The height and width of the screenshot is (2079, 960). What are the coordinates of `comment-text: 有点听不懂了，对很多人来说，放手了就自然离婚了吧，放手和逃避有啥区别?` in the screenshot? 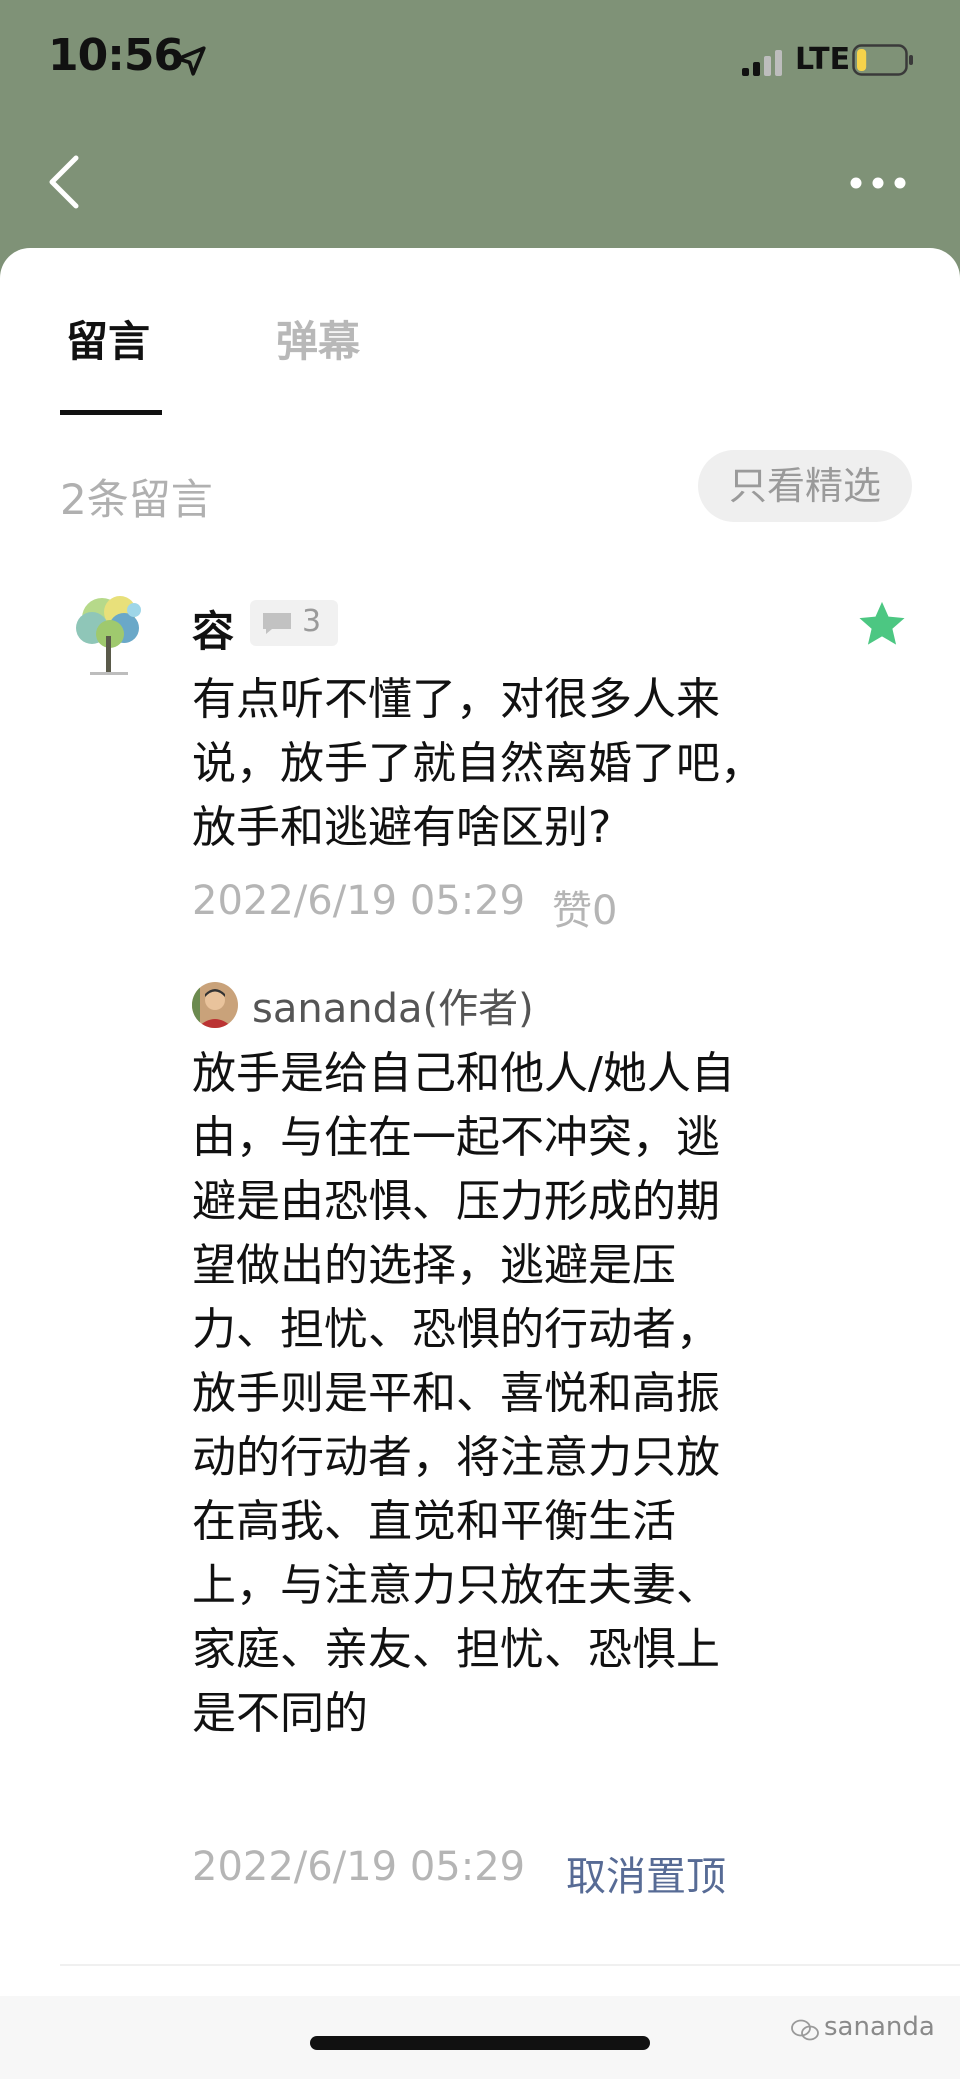 It's located at (478, 763).